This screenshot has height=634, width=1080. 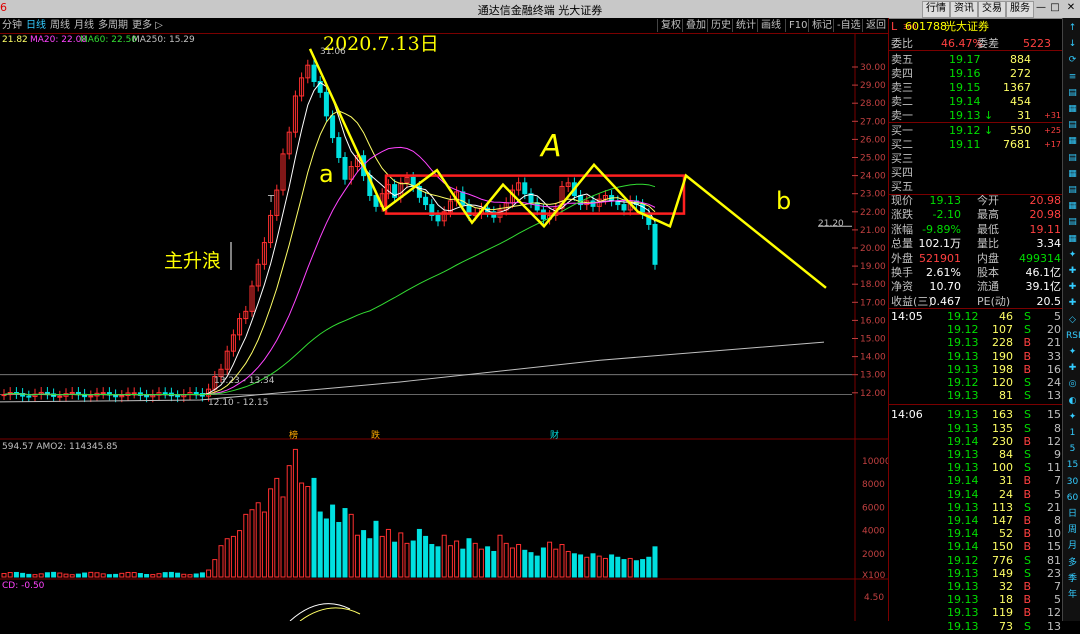 What do you see at coordinates (1072, 384) in the screenshot?
I see `toolbar-button: ◎` at bounding box center [1072, 384].